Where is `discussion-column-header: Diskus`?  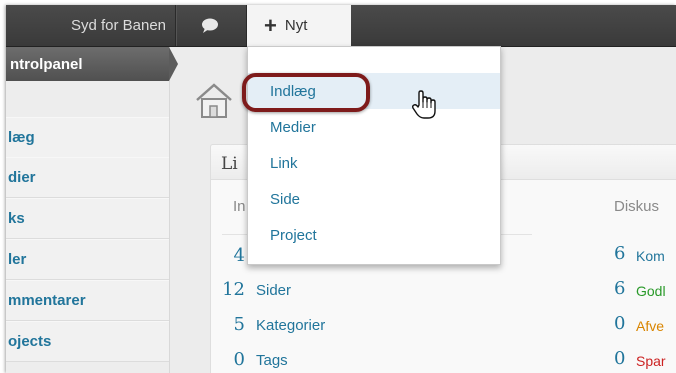 discussion-column-header: Diskus is located at coordinates (637, 206).